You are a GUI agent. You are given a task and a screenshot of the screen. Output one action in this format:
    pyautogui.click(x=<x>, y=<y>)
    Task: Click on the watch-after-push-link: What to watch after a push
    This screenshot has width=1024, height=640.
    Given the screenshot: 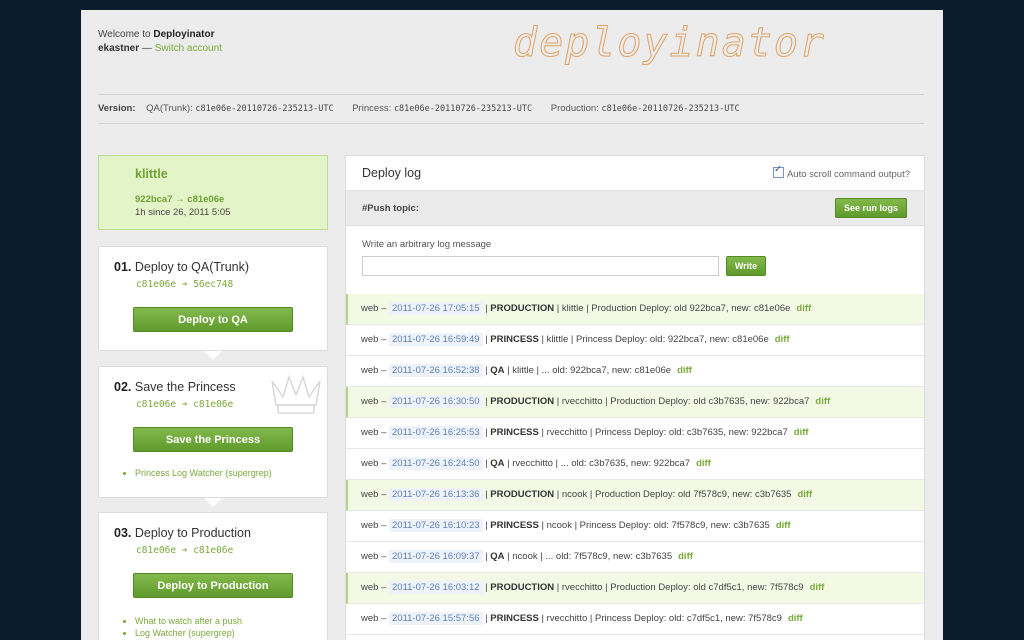 What is the action you would take?
    pyautogui.click(x=188, y=621)
    